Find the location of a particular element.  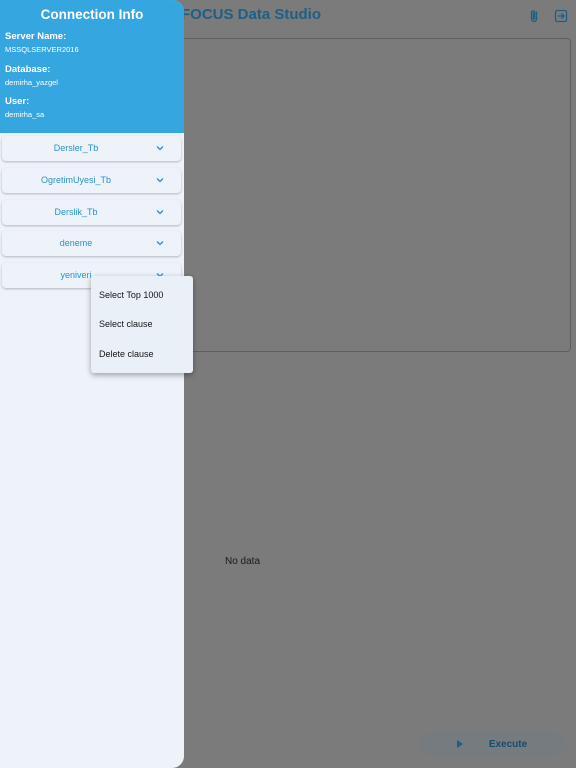

server-name-value: MSSQLSERVER2016 is located at coordinates (42, 49).